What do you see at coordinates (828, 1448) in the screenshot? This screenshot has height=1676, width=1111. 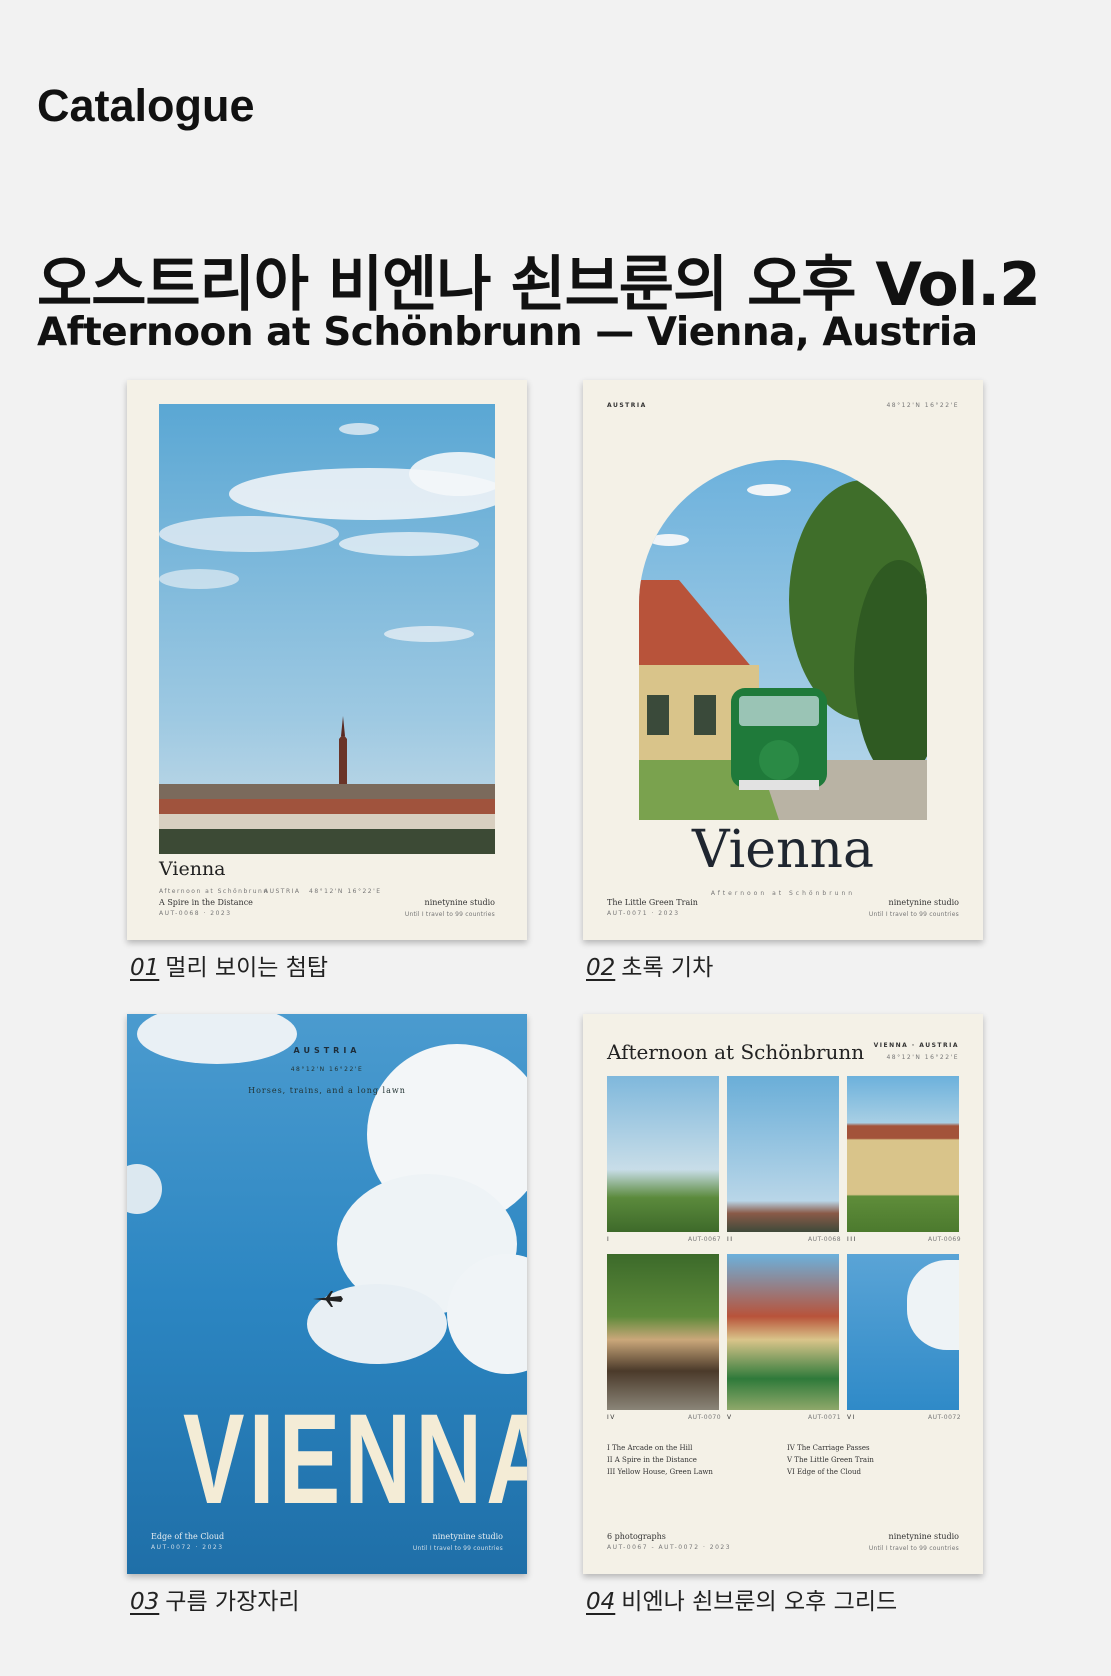 I see `list-item: IV The Carriage Passes` at bounding box center [828, 1448].